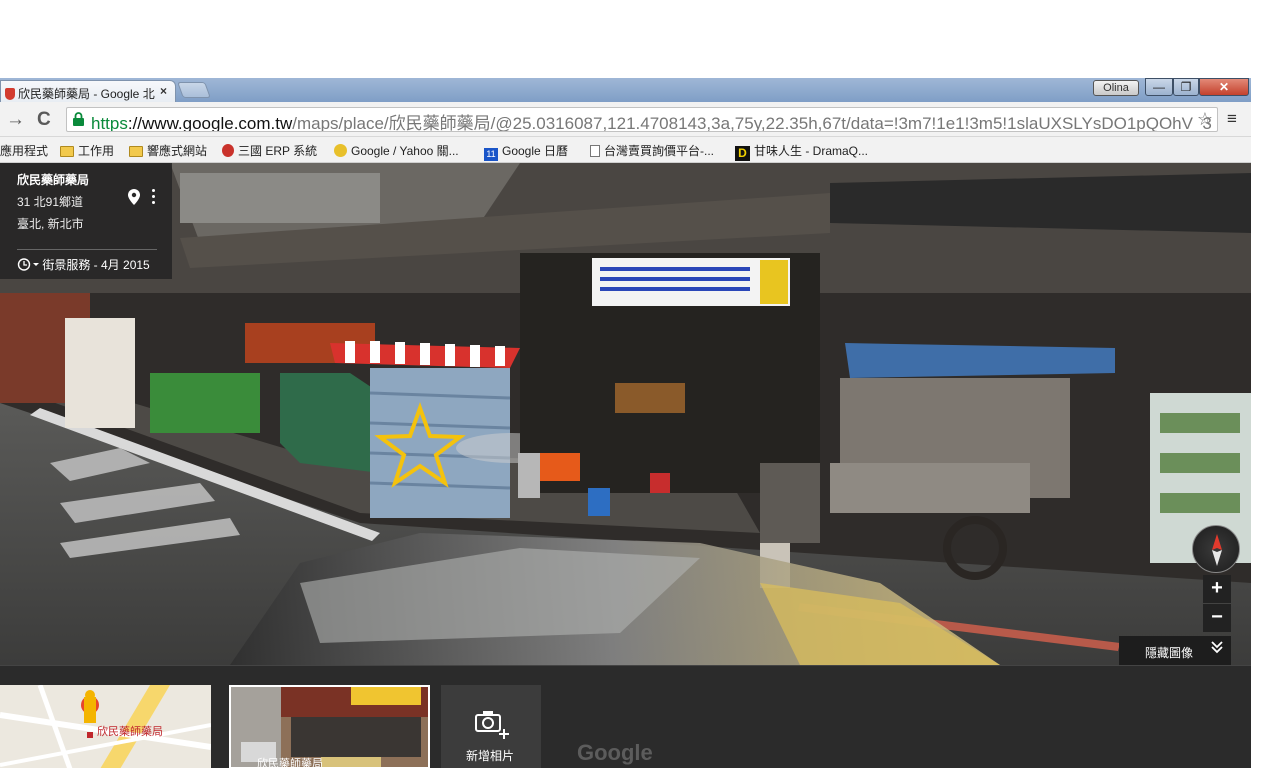  I want to click on maximize-button: ❐, so click(1186, 87).